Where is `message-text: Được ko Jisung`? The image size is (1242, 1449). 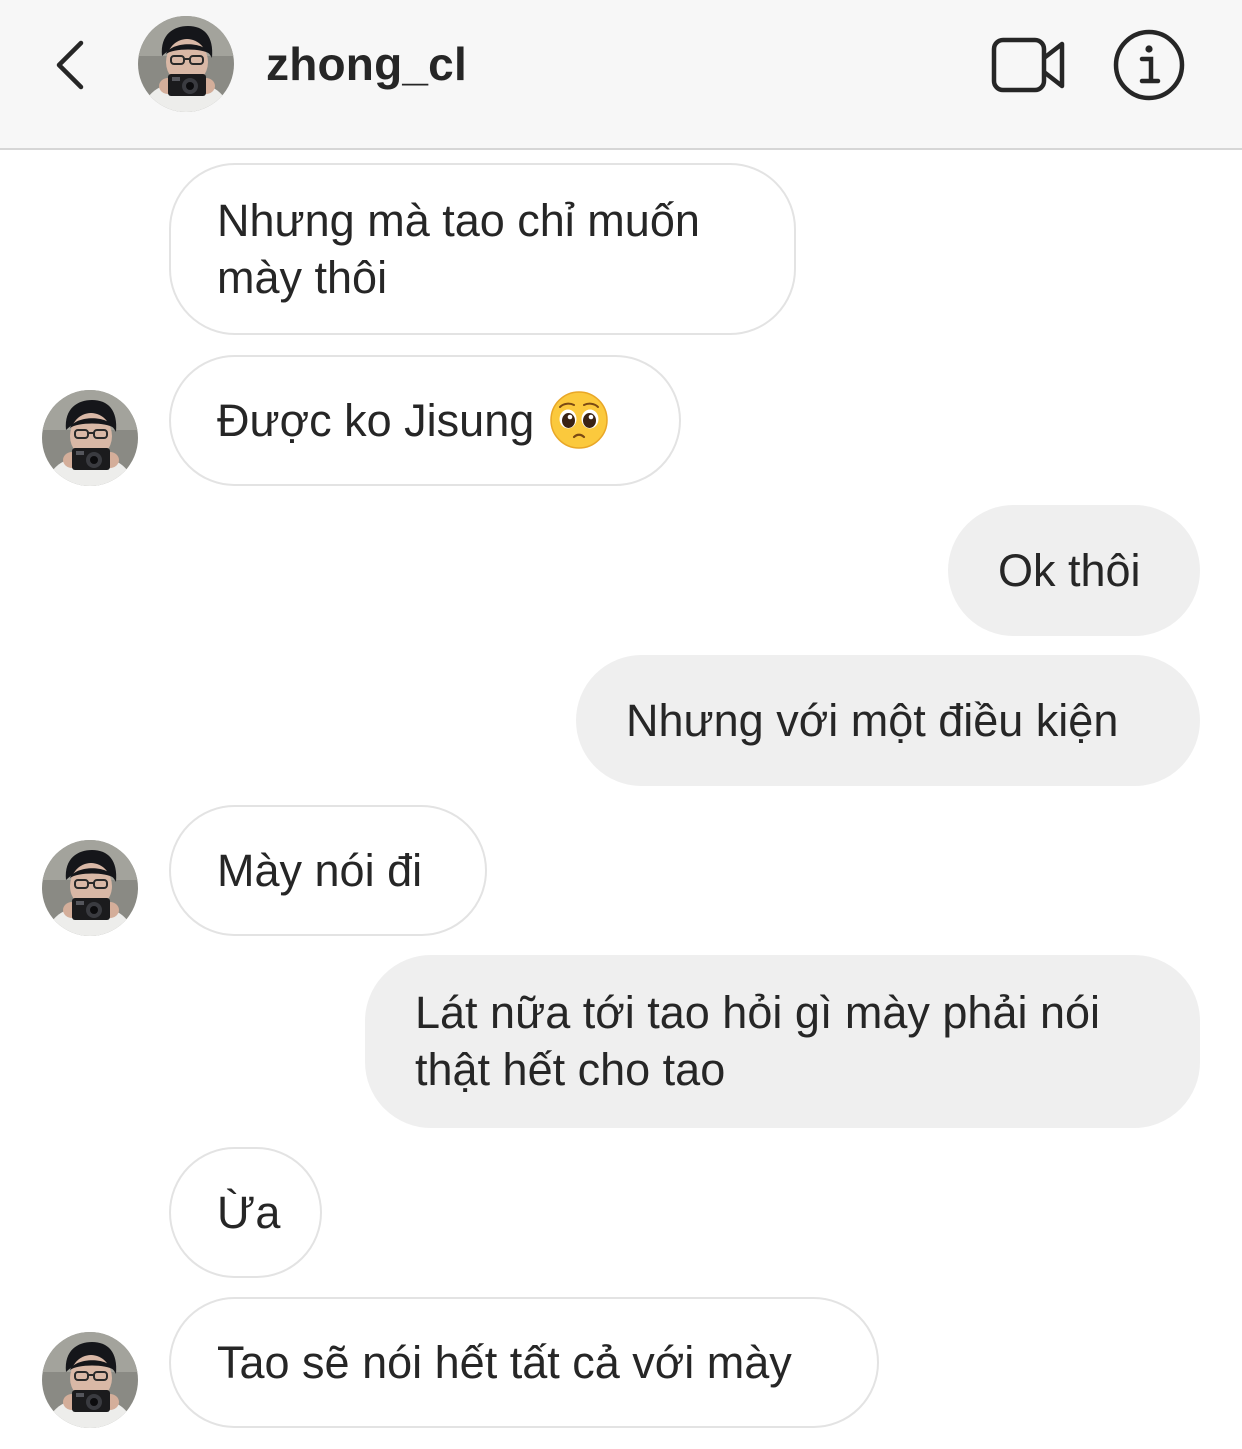 message-text: Được ko Jisung is located at coordinates (376, 420).